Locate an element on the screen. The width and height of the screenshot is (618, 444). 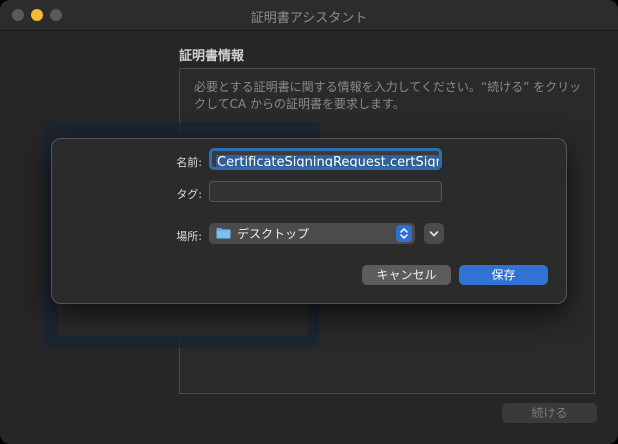
background-inner-panel is located at coordinates (183, 318).